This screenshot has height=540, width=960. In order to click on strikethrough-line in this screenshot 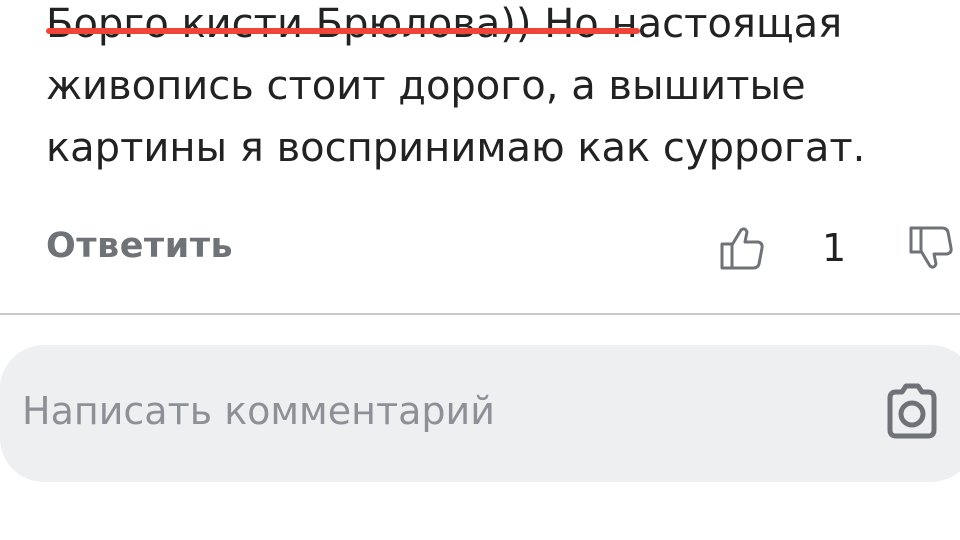, I will do `click(343, 31)`.